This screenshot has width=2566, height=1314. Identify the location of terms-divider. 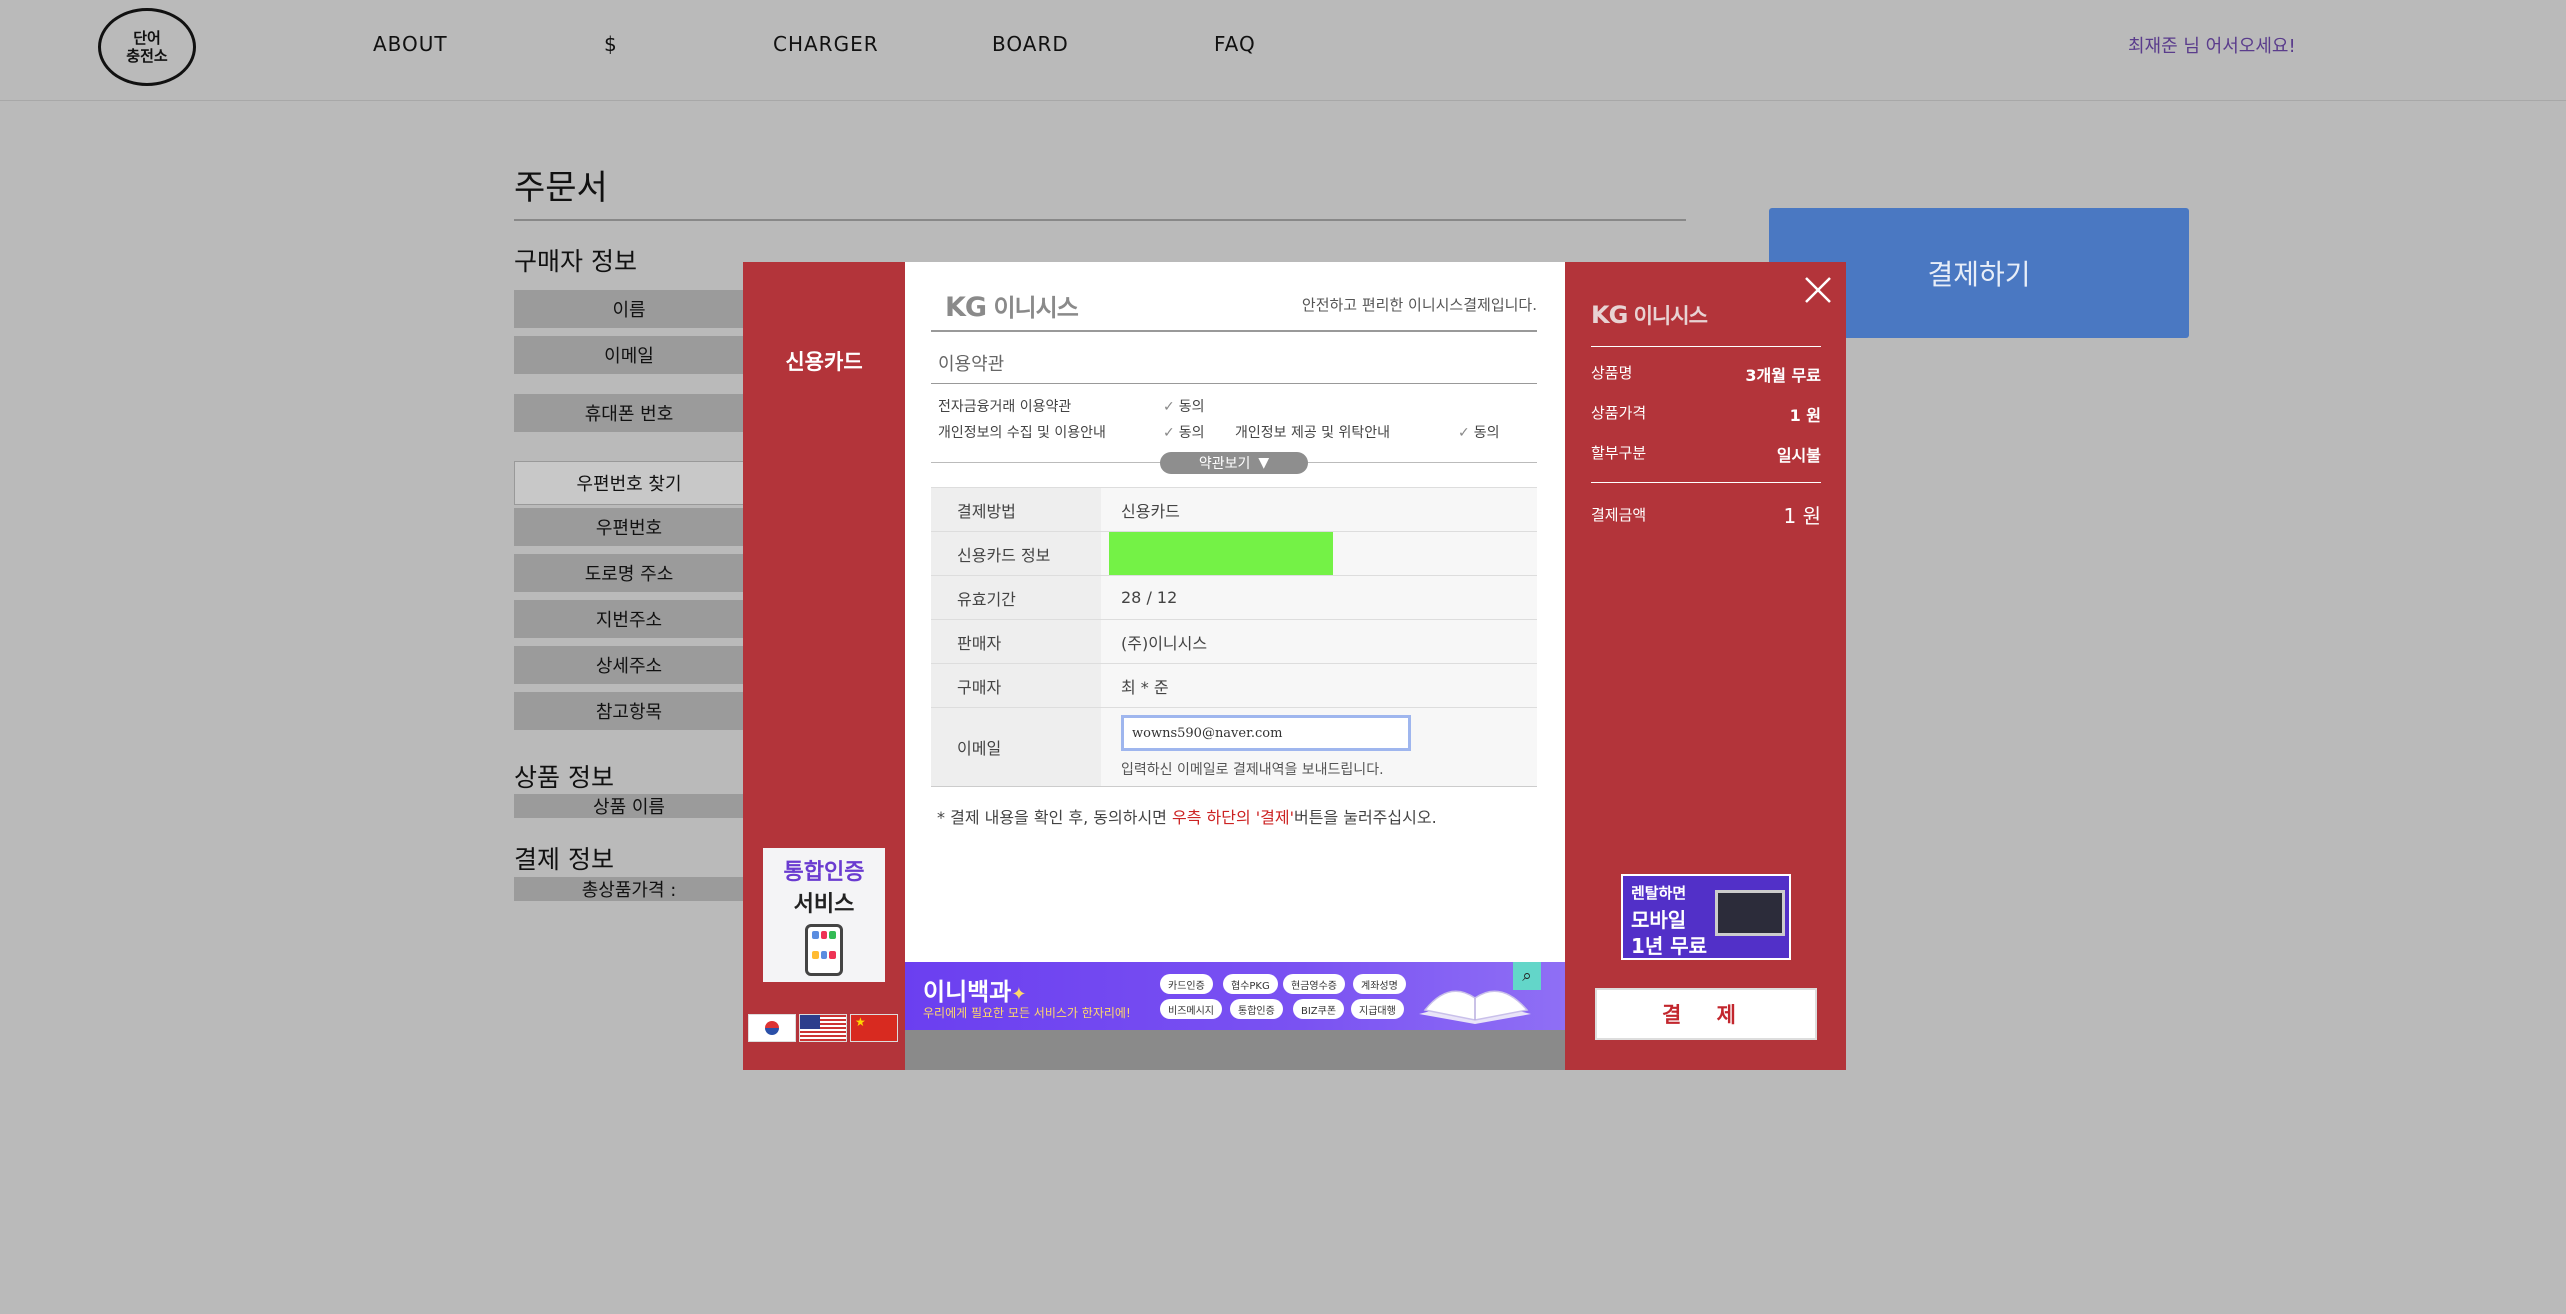
(1234, 383).